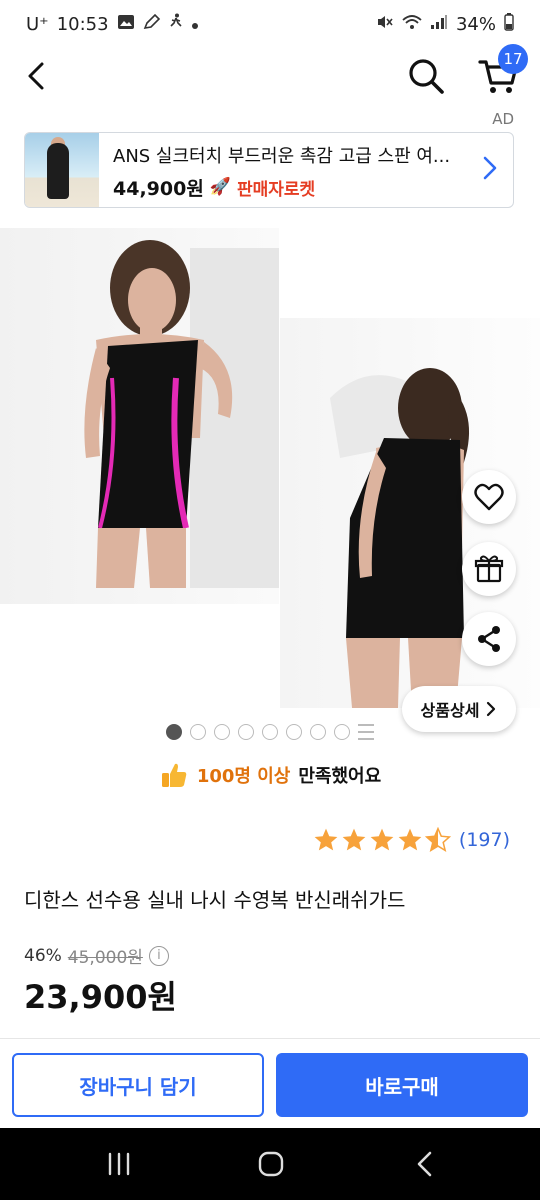 The height and width of the screenshot is (1200, 540). What do you see at coordinates (513, 59) in the screenshot?
I see `cart-count-badge: 17` at bounding box center [513, 59].